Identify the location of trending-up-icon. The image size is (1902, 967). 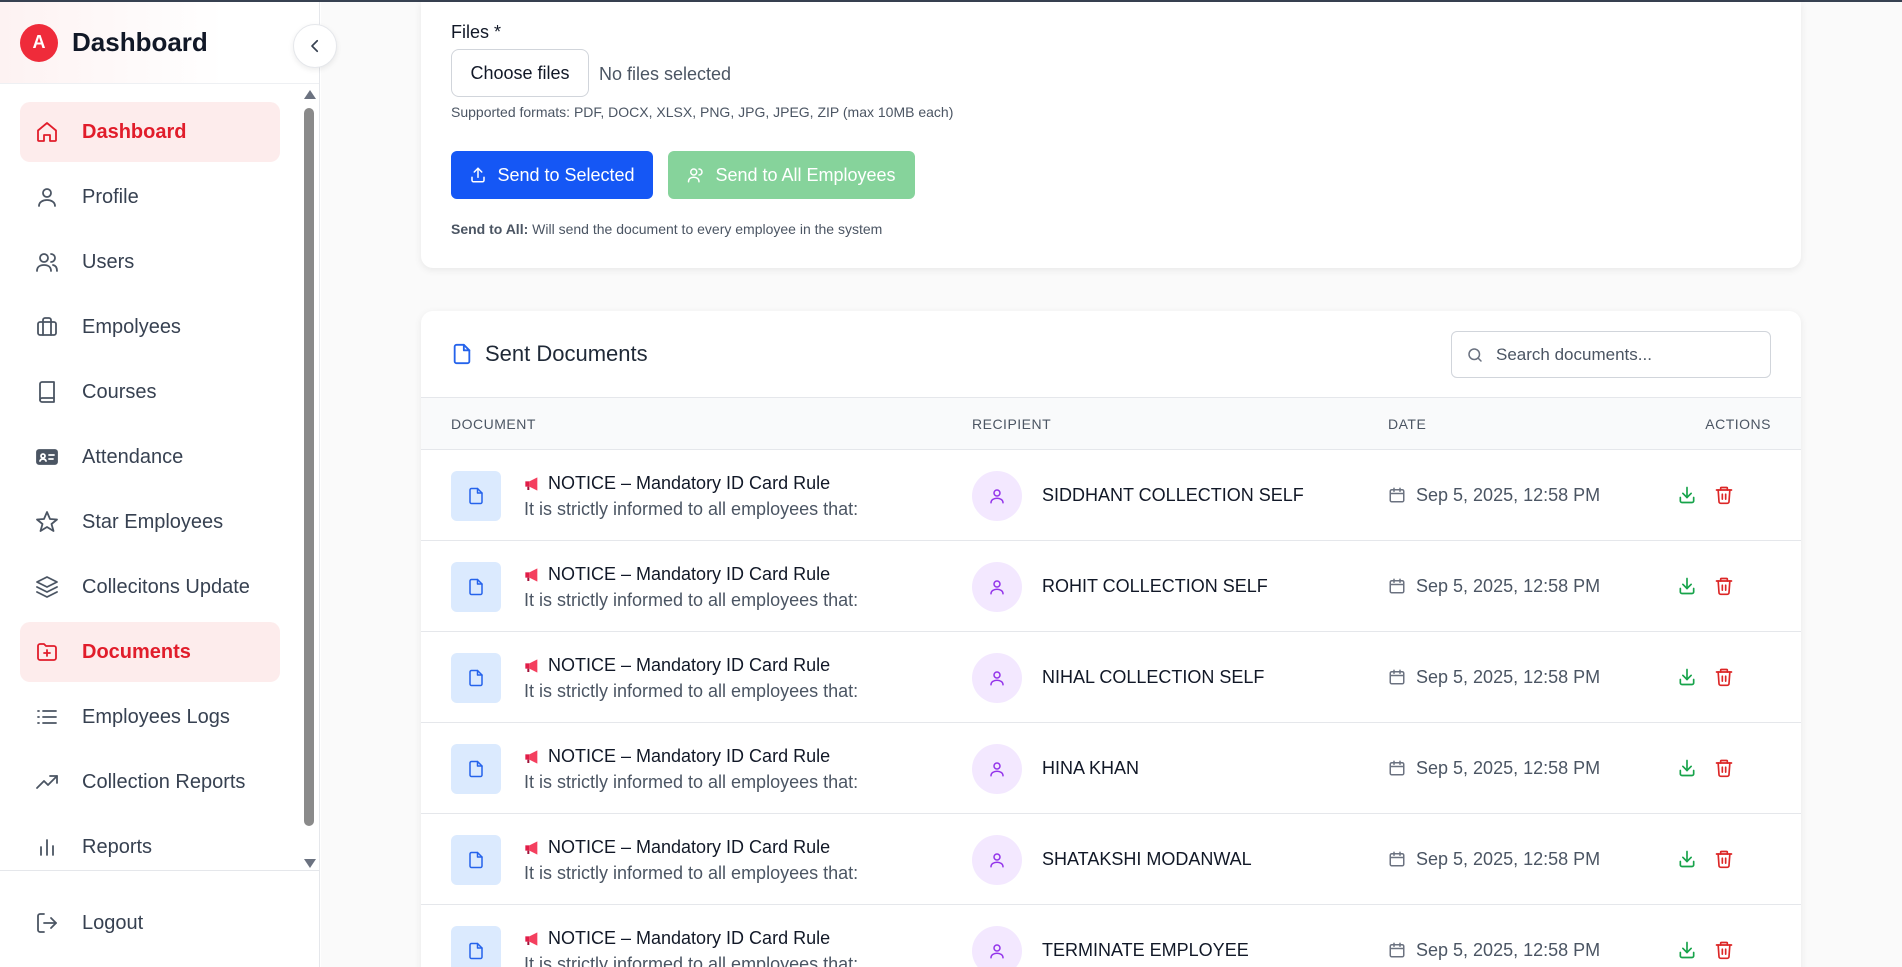
(47, 782).